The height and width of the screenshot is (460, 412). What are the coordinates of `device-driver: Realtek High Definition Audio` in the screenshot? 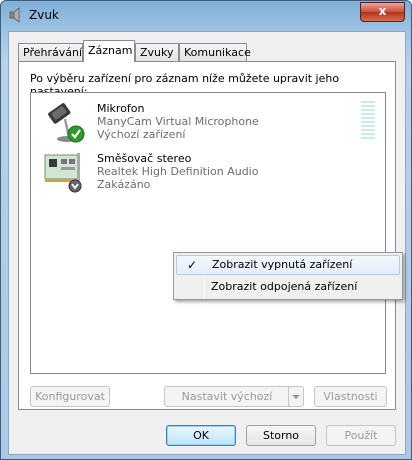 It's located at (178, 171).